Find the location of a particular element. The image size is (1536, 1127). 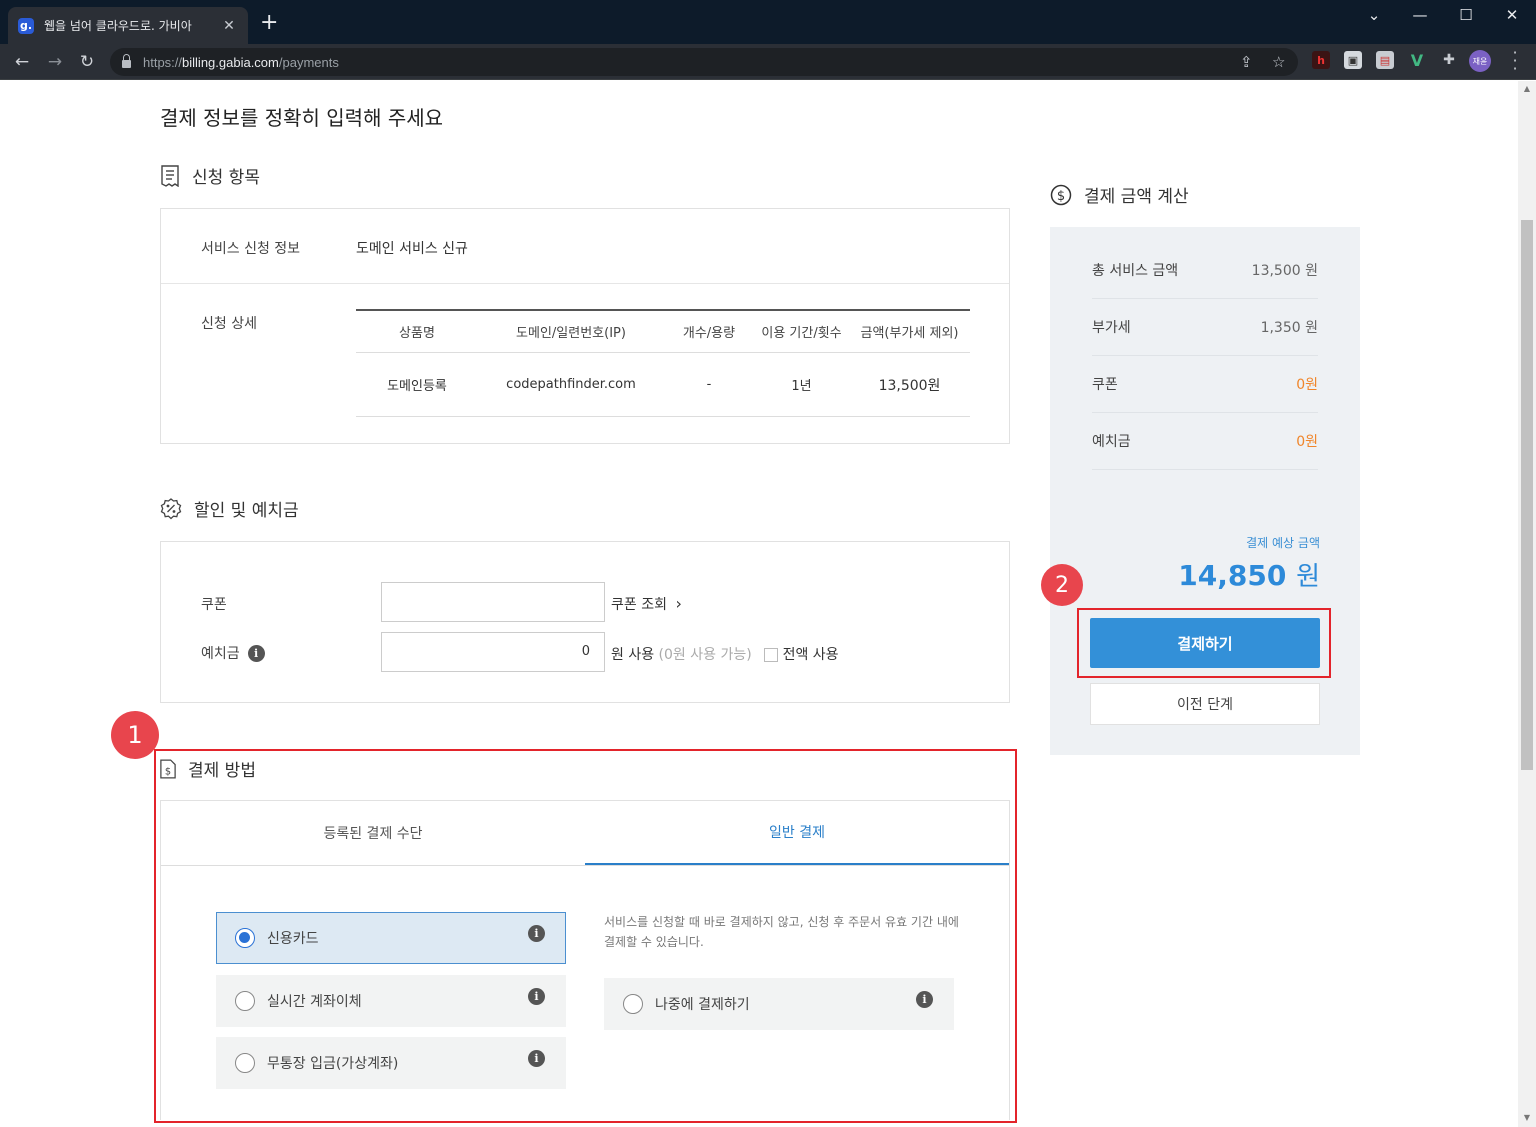

option-label: 무통장 입금(가상계좌) is located at coordinates (333, 1064).